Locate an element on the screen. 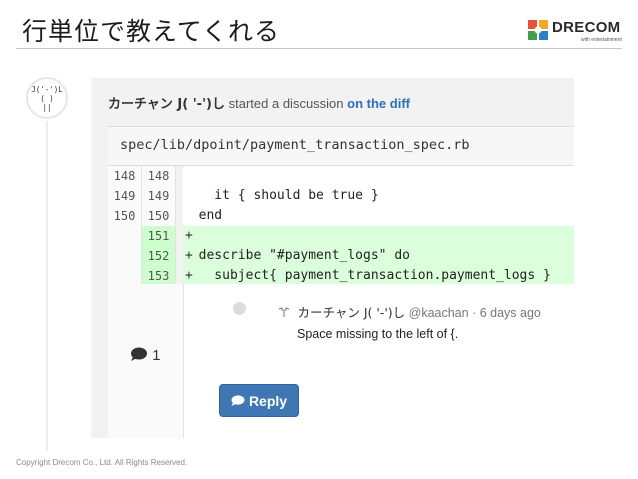  note-author: カーチャン J( '-')し is located at coordinates (351, 312).